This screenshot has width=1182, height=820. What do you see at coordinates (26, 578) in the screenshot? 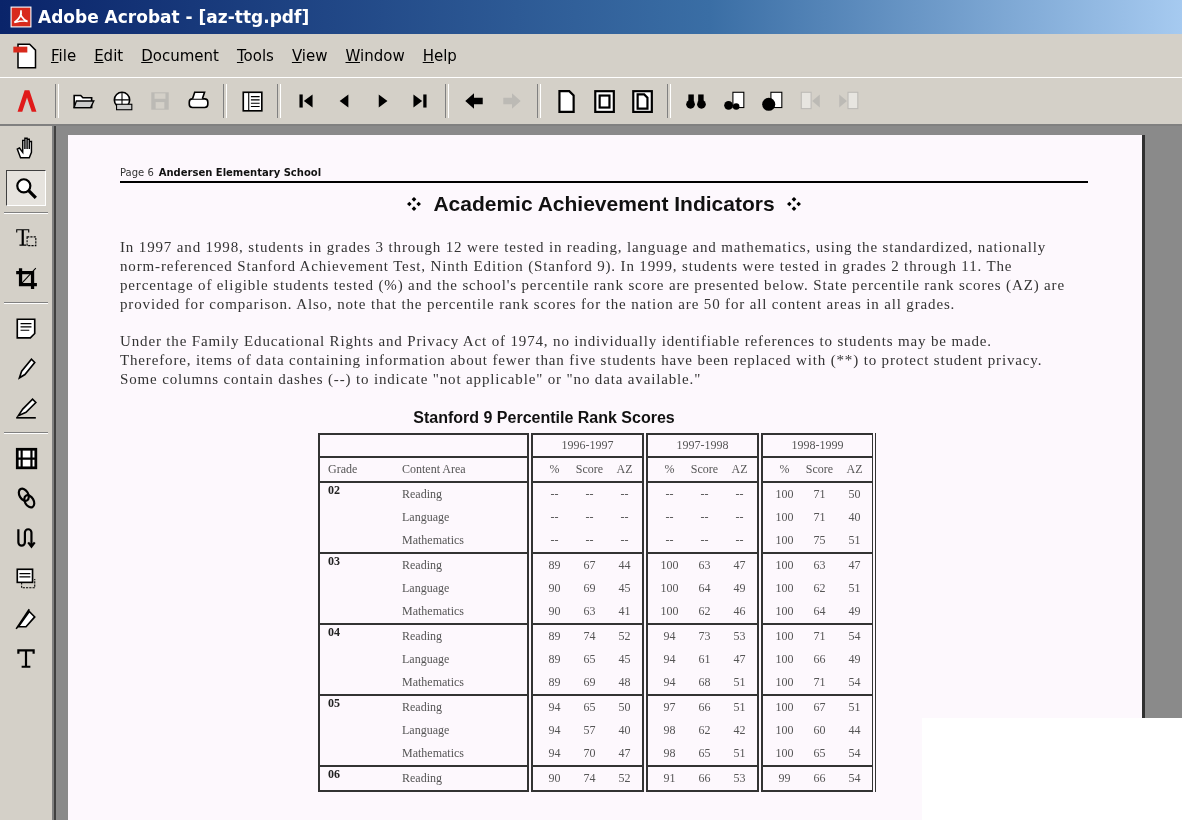
I see `form-icon` at bounding box center [26, 578].